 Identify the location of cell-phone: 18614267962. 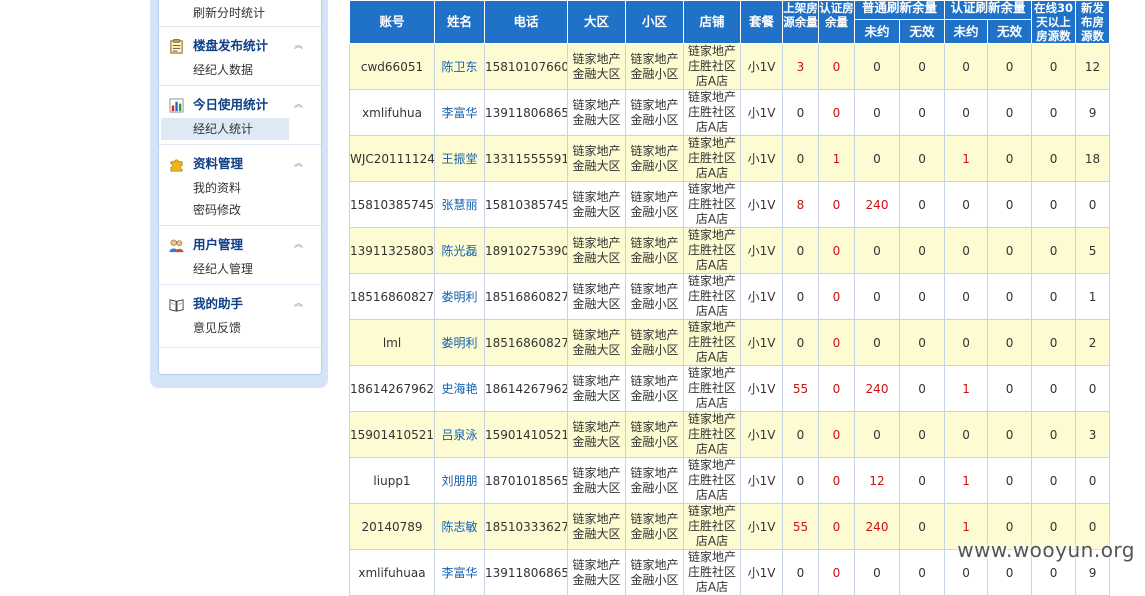
(526, 388).